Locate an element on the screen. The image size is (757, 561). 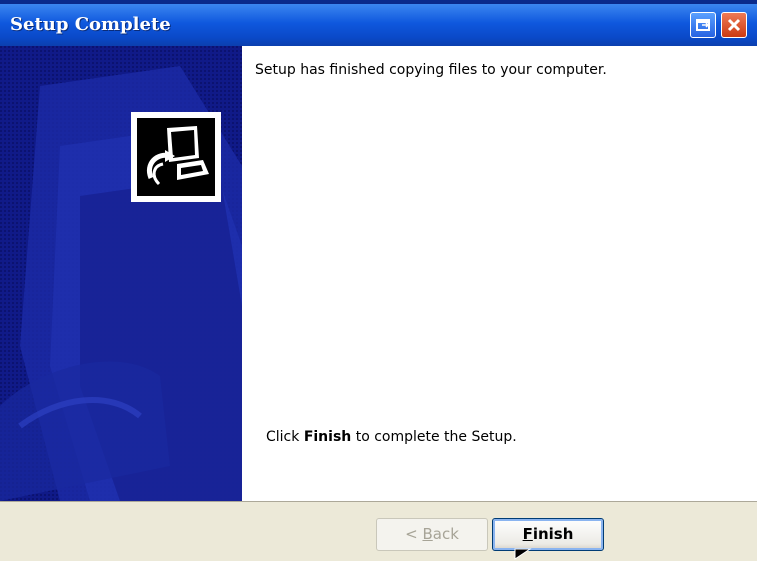
finish-hotkey: F is located at coordinates (527, 534).